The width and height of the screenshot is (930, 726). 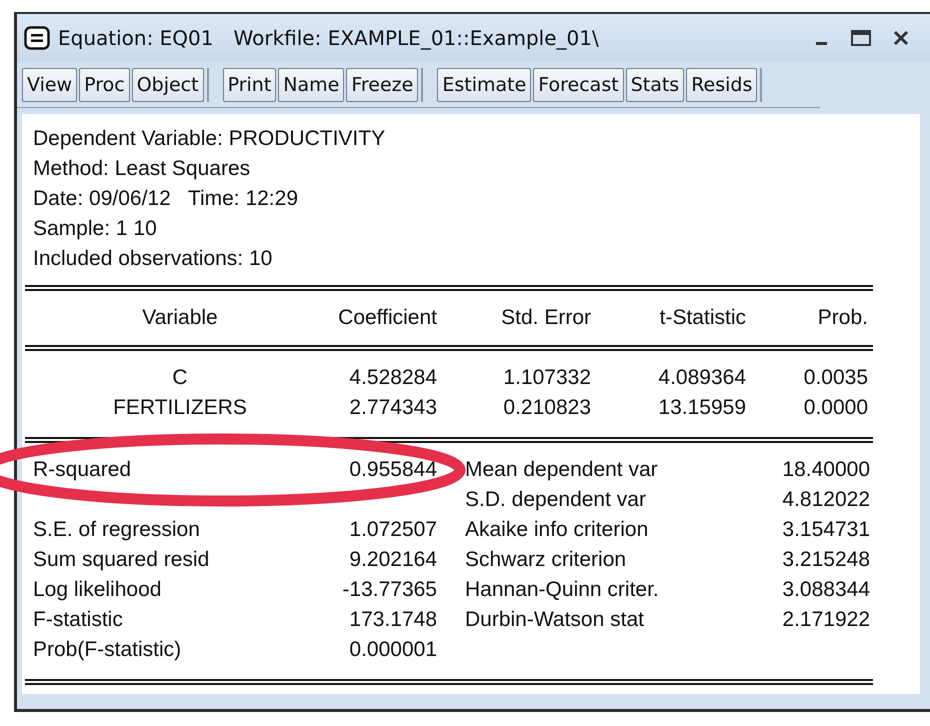 I want to click on stat-value: 2.171922, so click(x=825, y=620).